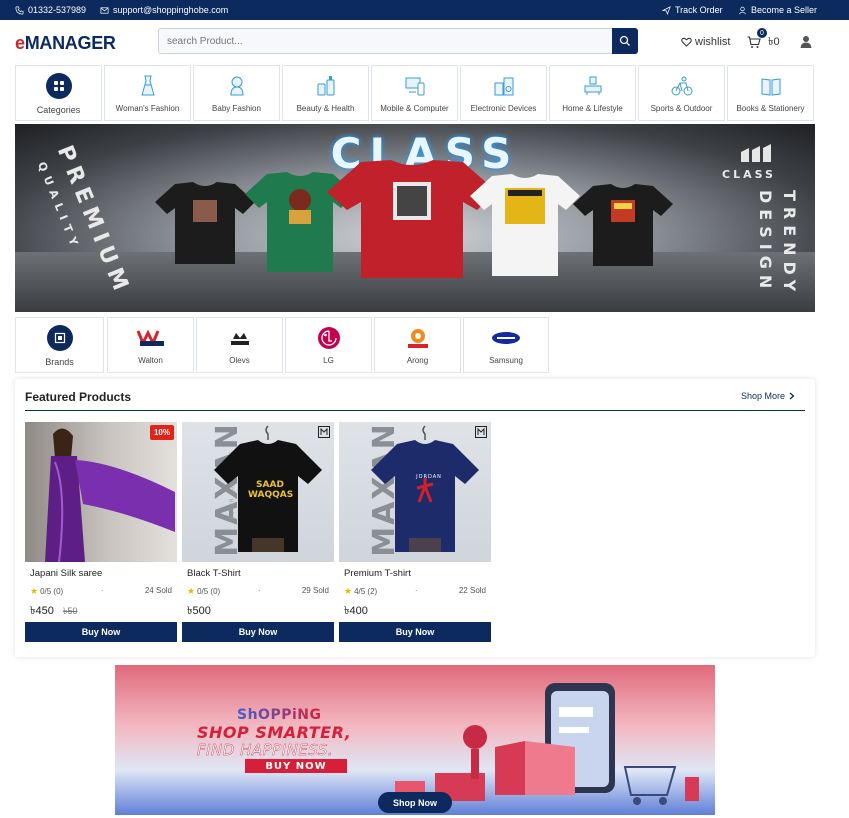  What do you see at coordinates (525, 225) in the screenshot?
I see `tshirt-white-image` at bounding box center [525, 225].